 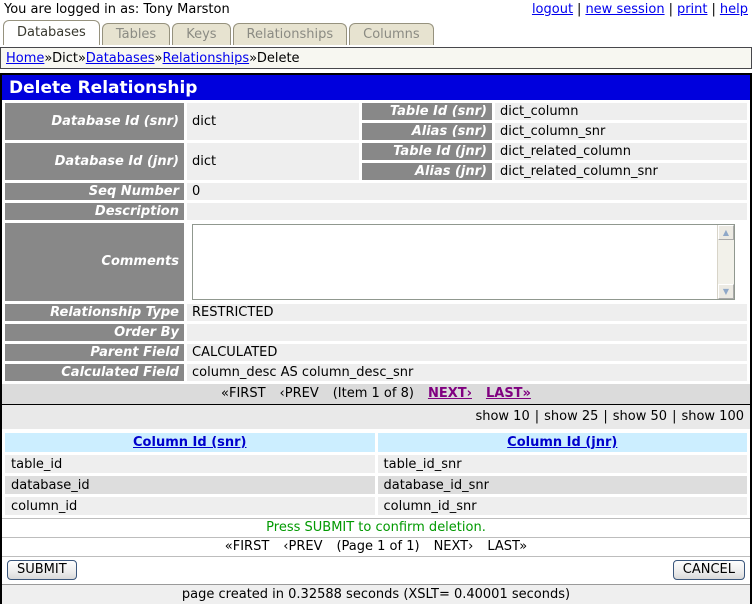 What do you see at coordinates (94, 352) in the screenshot?
I see `field-label-parent-field: Parent Field` at bounding box center [94, 352].